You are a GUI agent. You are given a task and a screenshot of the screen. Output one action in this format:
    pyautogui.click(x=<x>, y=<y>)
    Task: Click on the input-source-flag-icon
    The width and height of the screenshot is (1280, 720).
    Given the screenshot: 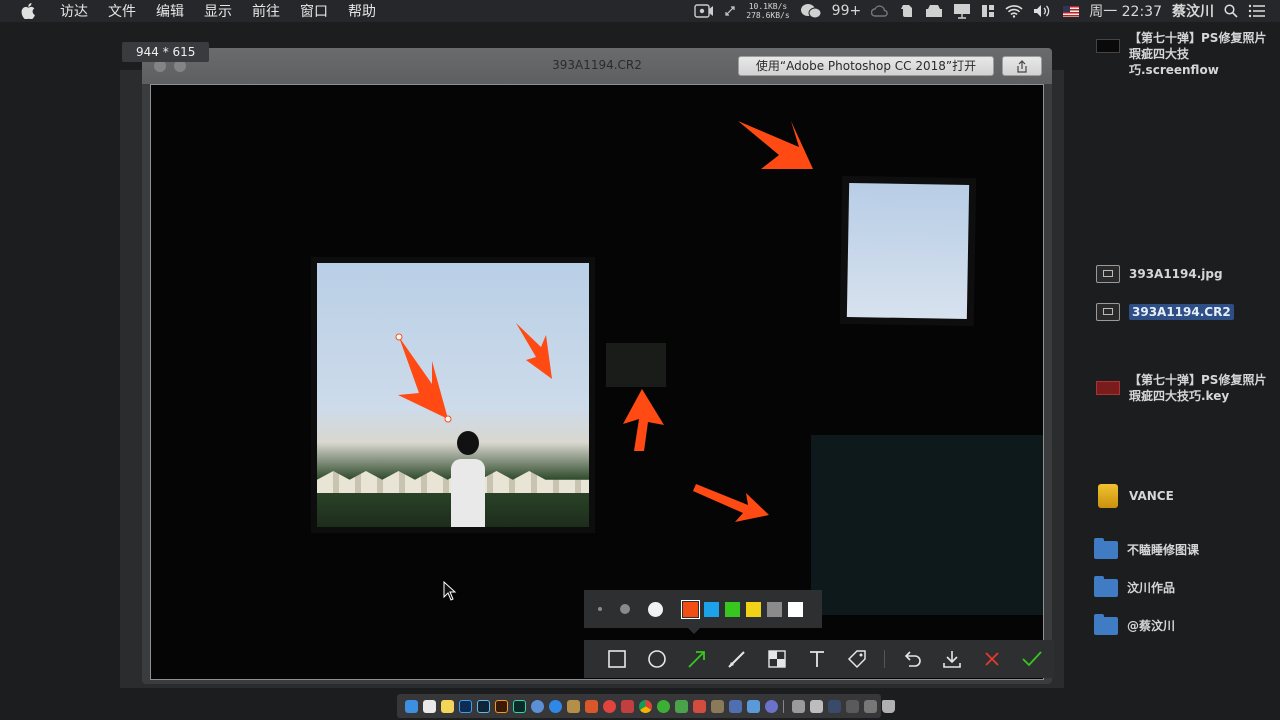 What is the action you would take?
    pyautogui.click(x=1071, y=11)
    